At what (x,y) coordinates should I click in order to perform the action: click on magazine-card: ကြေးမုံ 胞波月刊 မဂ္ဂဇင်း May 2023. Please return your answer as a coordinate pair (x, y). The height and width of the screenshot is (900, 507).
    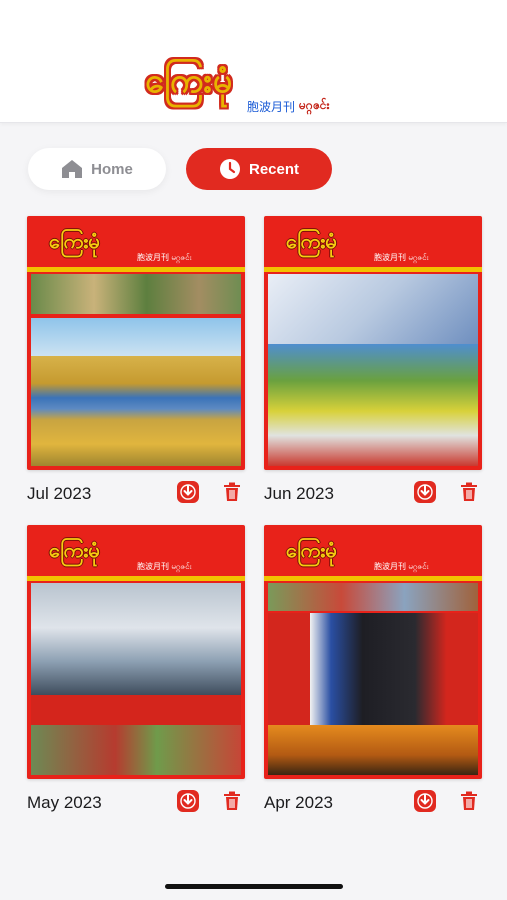
    Looking at the image, I should click on (136, 670).